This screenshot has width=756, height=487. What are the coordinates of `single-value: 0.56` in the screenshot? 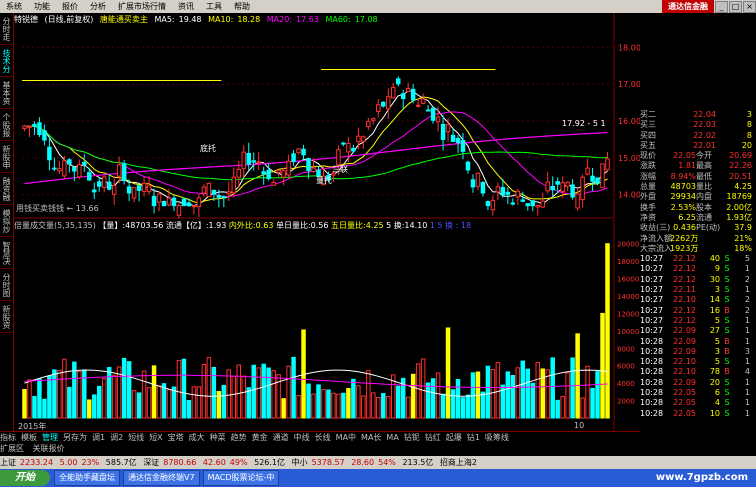 It's located at (319, 225).